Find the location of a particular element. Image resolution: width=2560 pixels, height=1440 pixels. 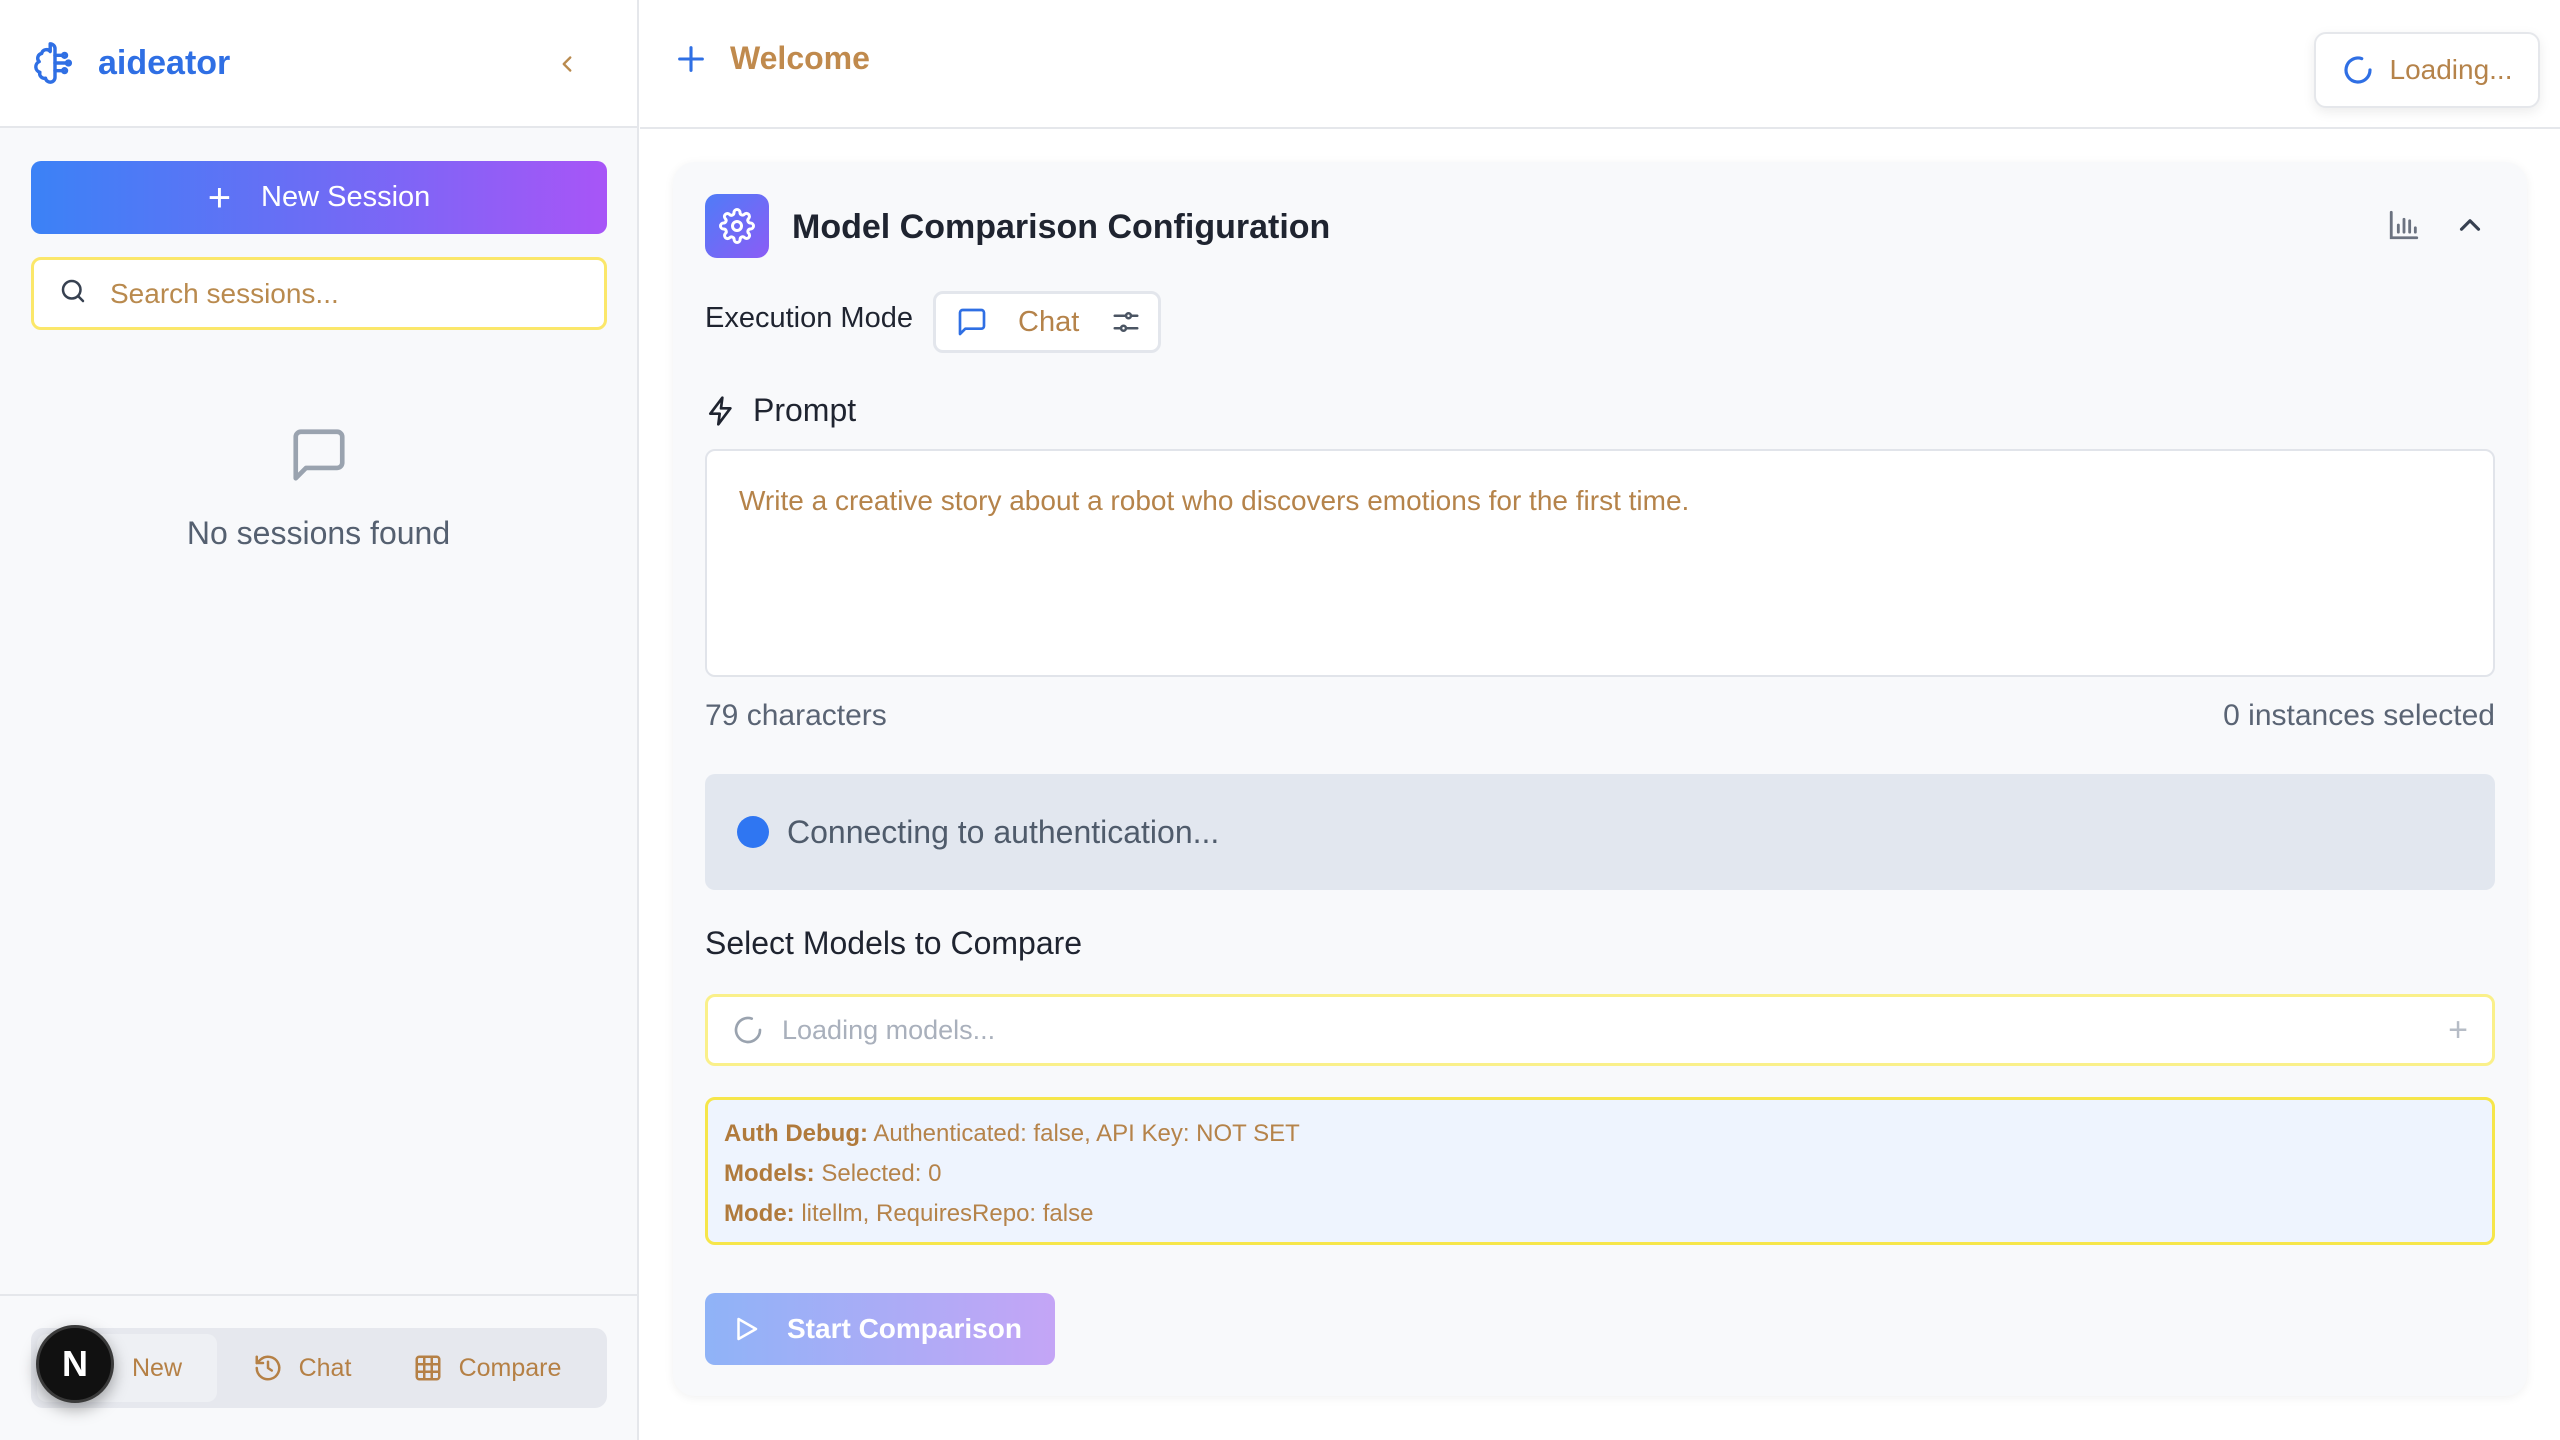

card-title: Model Comparison Configuration is located at coordinates (1061, 227).